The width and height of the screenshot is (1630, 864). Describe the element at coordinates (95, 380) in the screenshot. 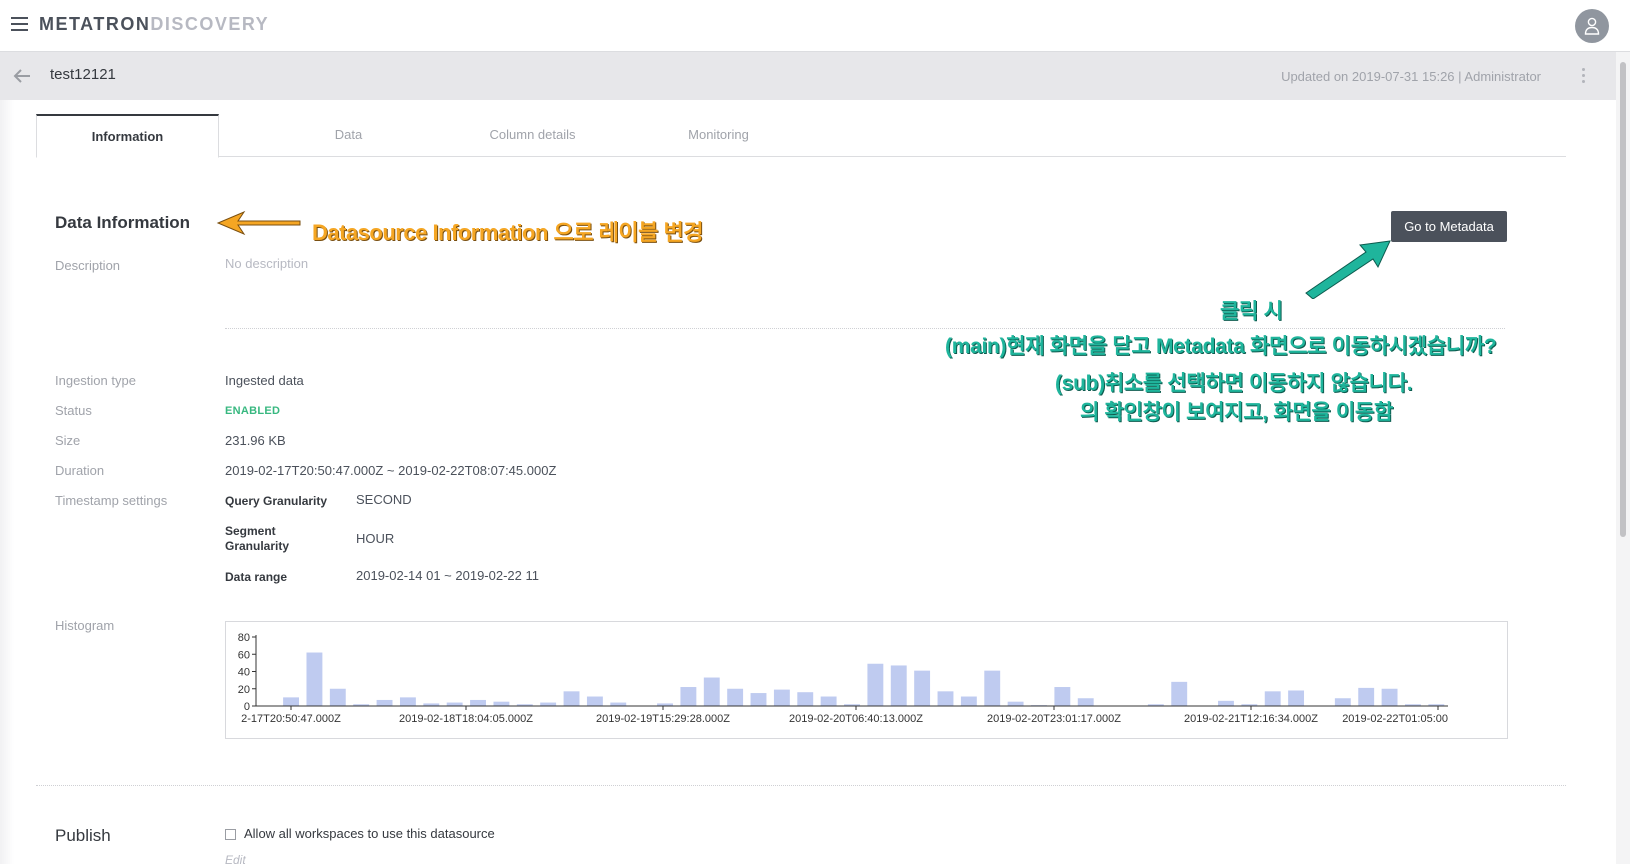

I see `ingestion-type-label: Ingestion type` at that location.